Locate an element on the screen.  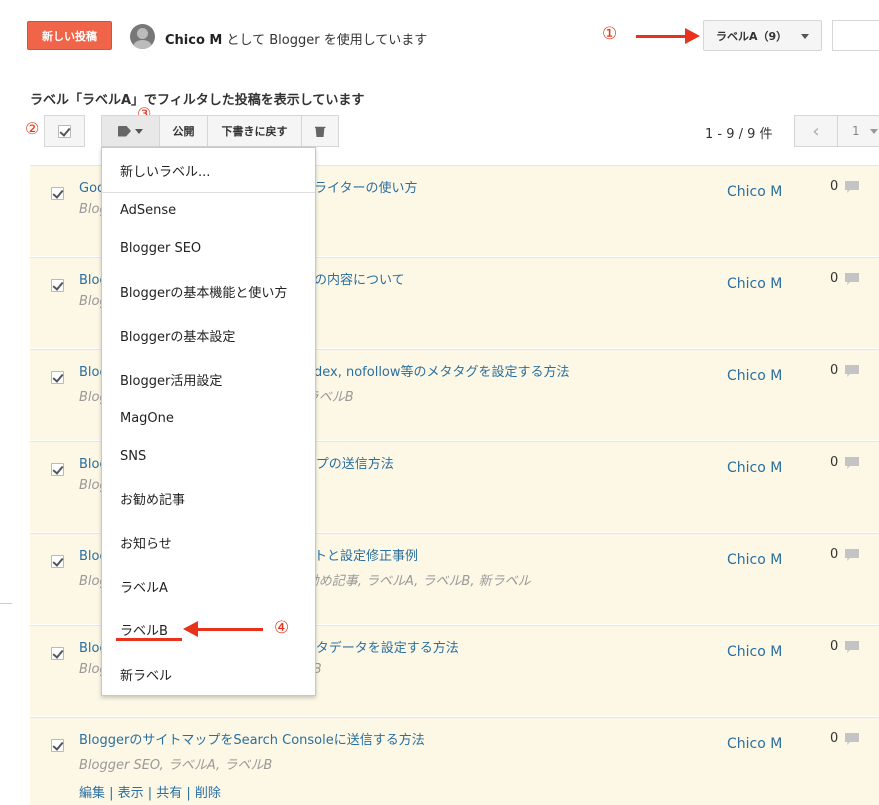
label-filter-select: ラベルA（9） is located at coordinates (762, 35).